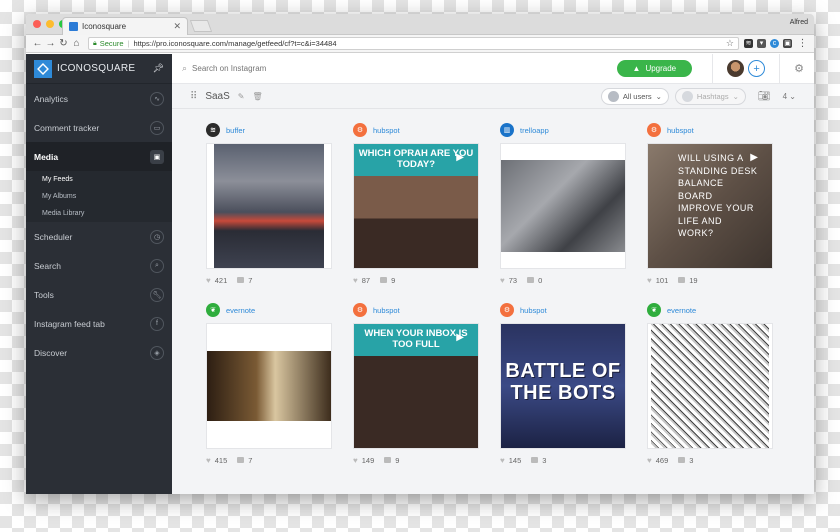 Image resolution: width=840 pixels, height=532 pixels. What do you see at coordinates (193, 96) in the screenshot?
I see `grid-icon: ⠿` at bounding box center [193, 96].